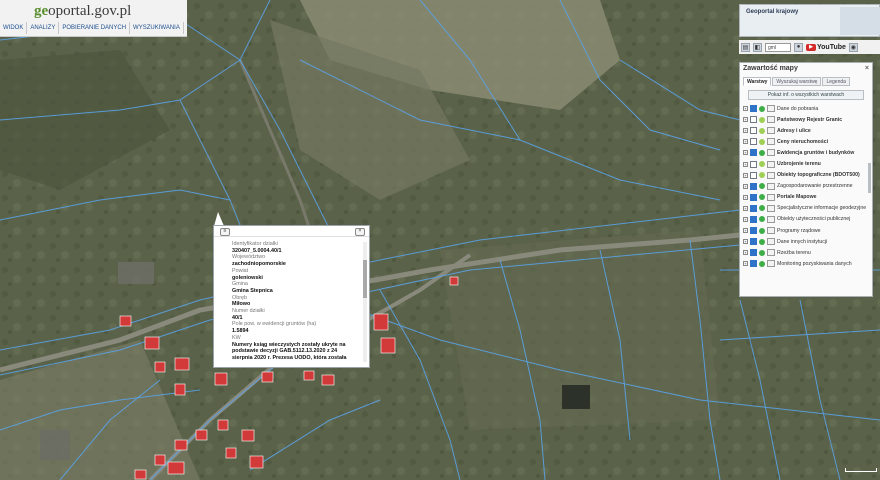 The image size is (880, 480). What do you see at coordinates (240, 270) in the screenshot?
I see `attribute-label: Powiat` at bounding box center [240, 270].